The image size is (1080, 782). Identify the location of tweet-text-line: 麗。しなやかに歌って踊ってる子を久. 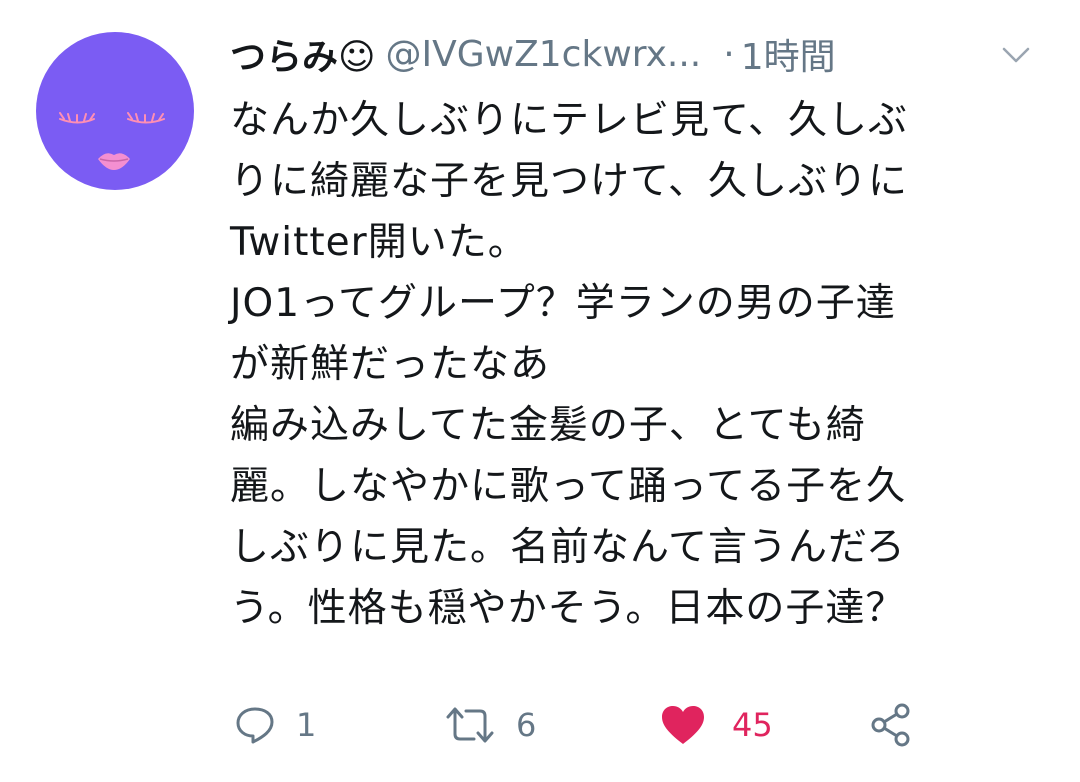
(568, 486).